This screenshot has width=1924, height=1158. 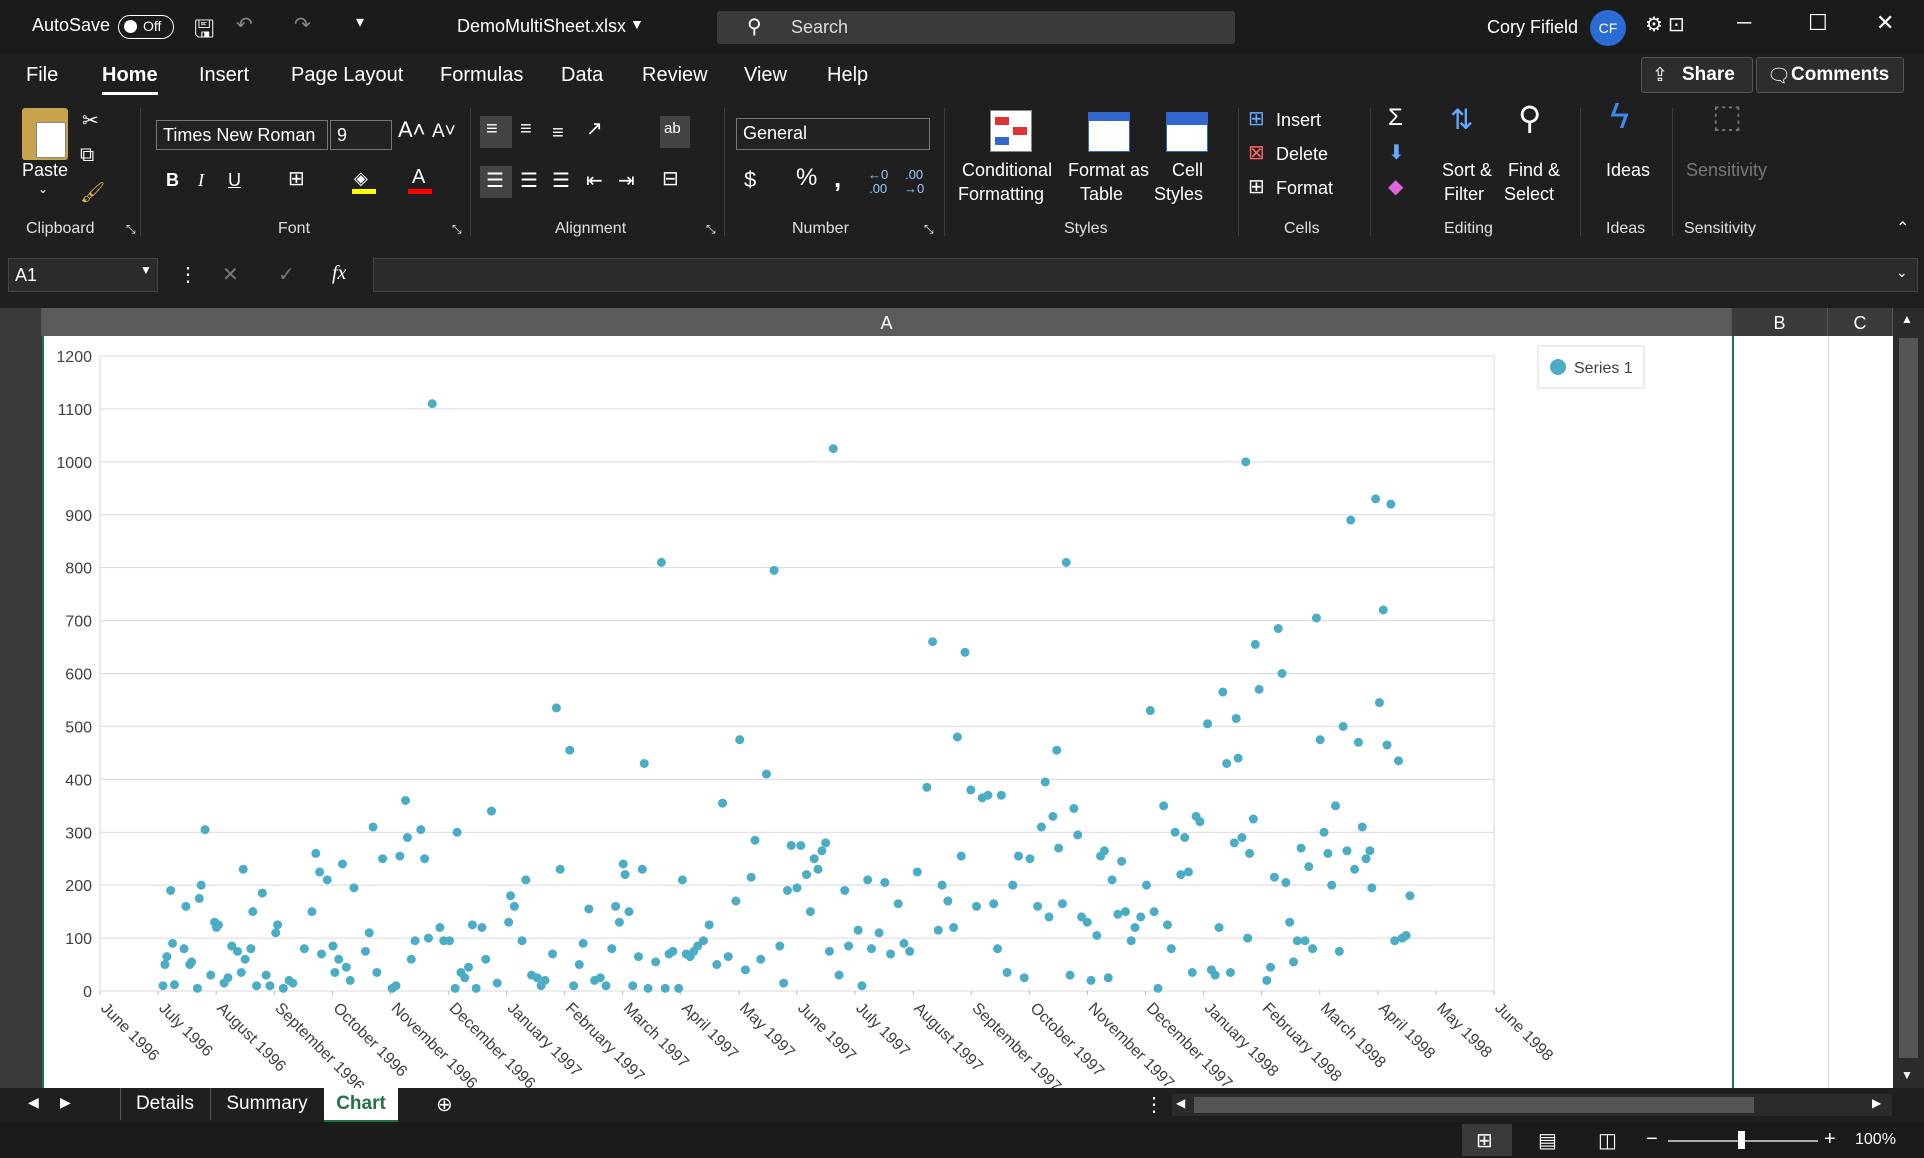 I want to click on maximize-icon: ☐, so click(x=1818, y=23).